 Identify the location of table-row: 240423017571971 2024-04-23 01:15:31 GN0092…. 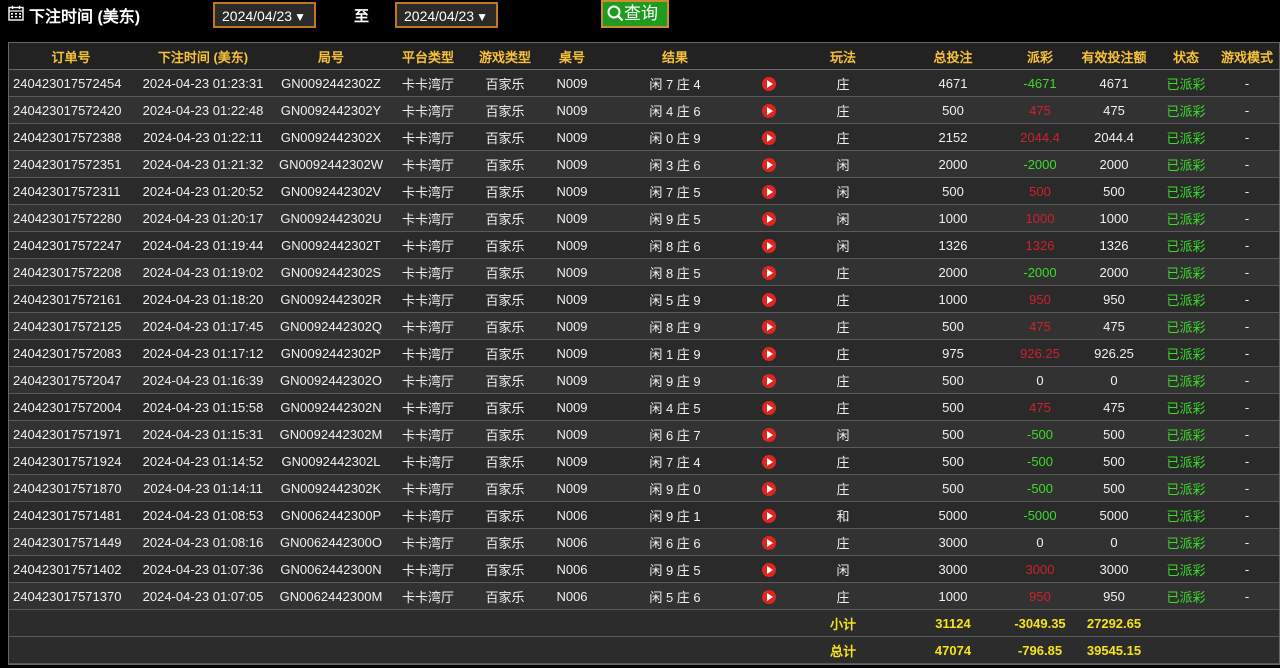
(644, 434).